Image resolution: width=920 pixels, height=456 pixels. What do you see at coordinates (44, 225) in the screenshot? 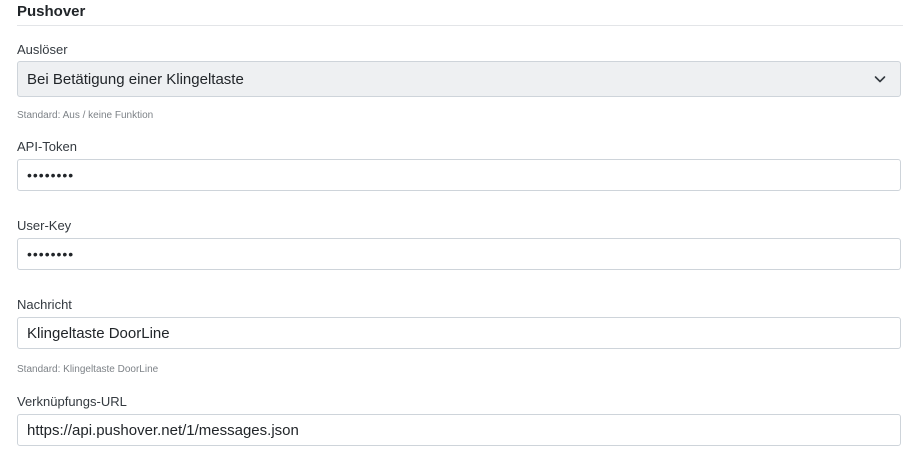
I see `user-key-label: User-Key` at bounding box center [44, 225].